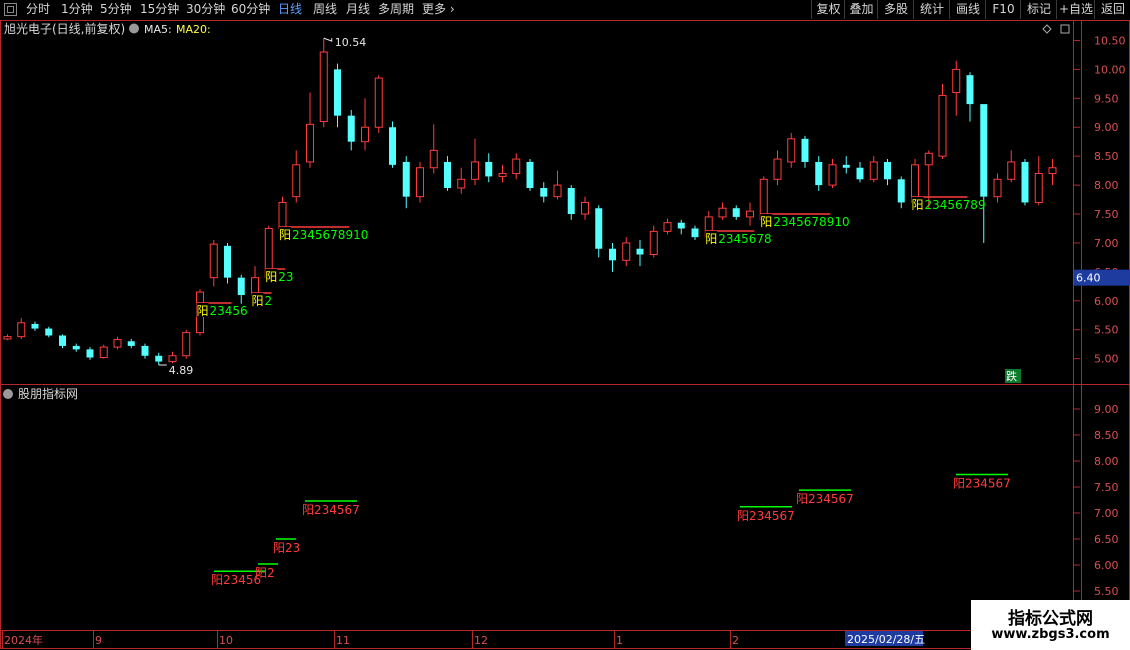 Image resolution: width=1130 pixels, height=650 pixels. I want to click on period-tab-2: 5分钟, so click(116, 9).